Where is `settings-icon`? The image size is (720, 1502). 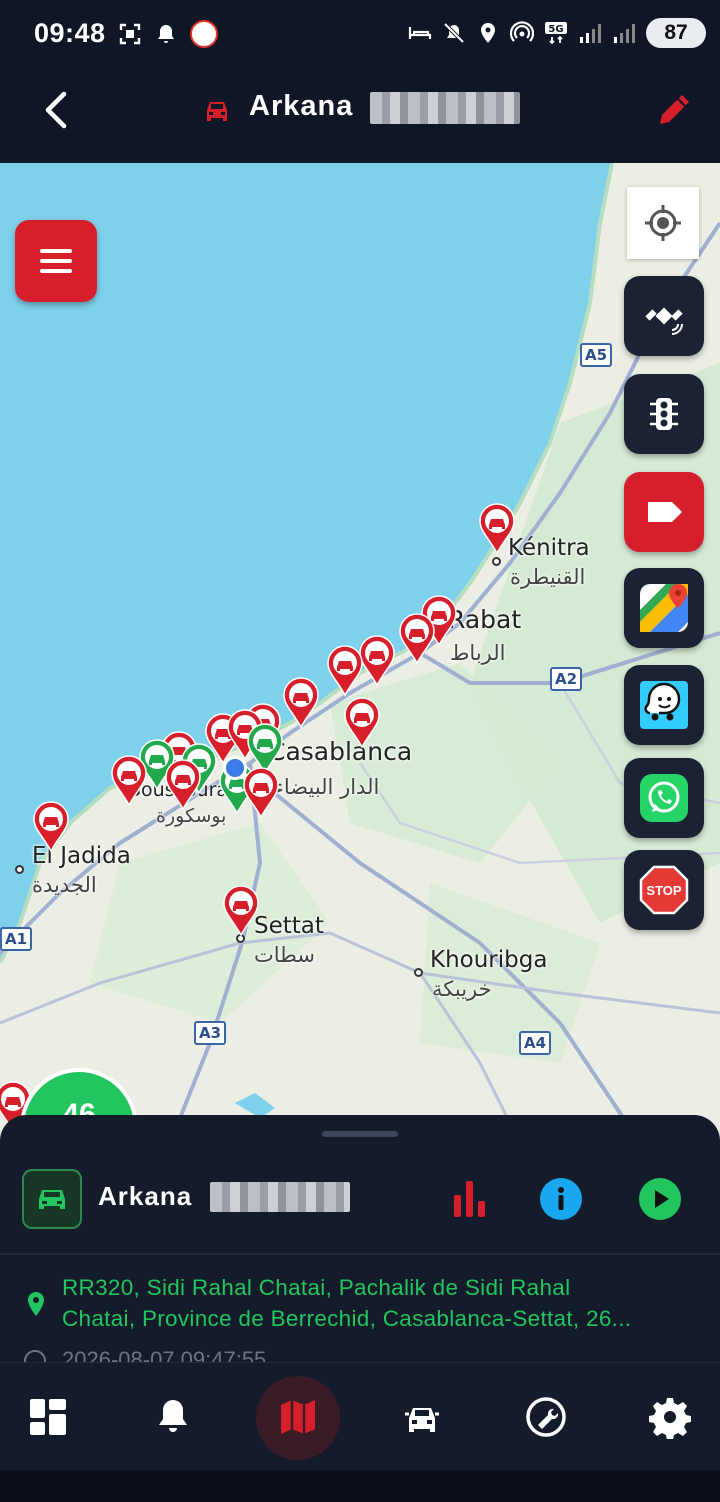
settings-icon is located at coordinates (670, 1418).